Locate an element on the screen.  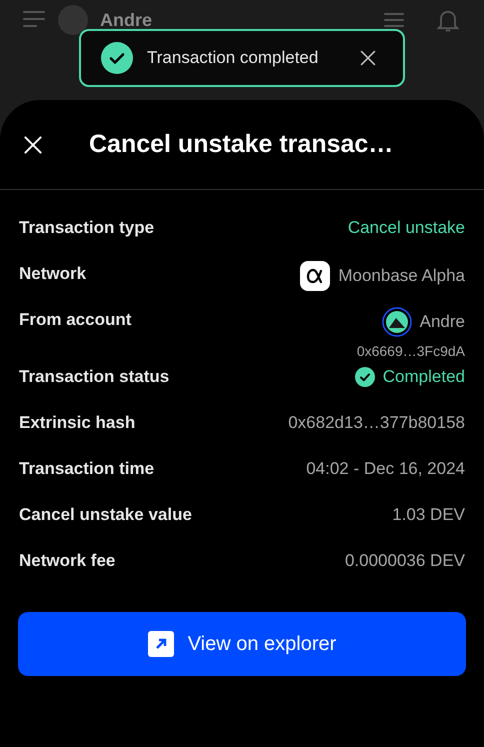
row-label: Transaction status is located at coordinates (94, 377).